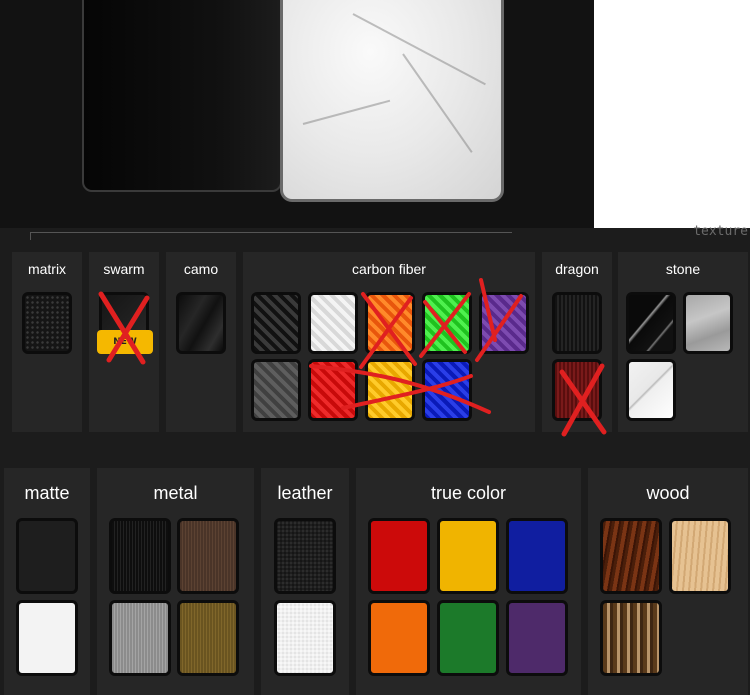  What do you see at coordinates (305, 556) in the screenshot?
I see `swatch-leather-black` at bounding box center [305, 556].